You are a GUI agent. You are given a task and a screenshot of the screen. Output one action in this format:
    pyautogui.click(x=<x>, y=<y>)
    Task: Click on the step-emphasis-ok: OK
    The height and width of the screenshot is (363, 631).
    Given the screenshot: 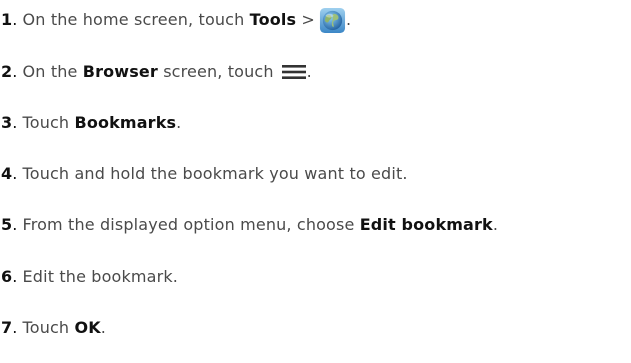 What is the action you would take?
    pyautogui.click(x=87, y=327)
    